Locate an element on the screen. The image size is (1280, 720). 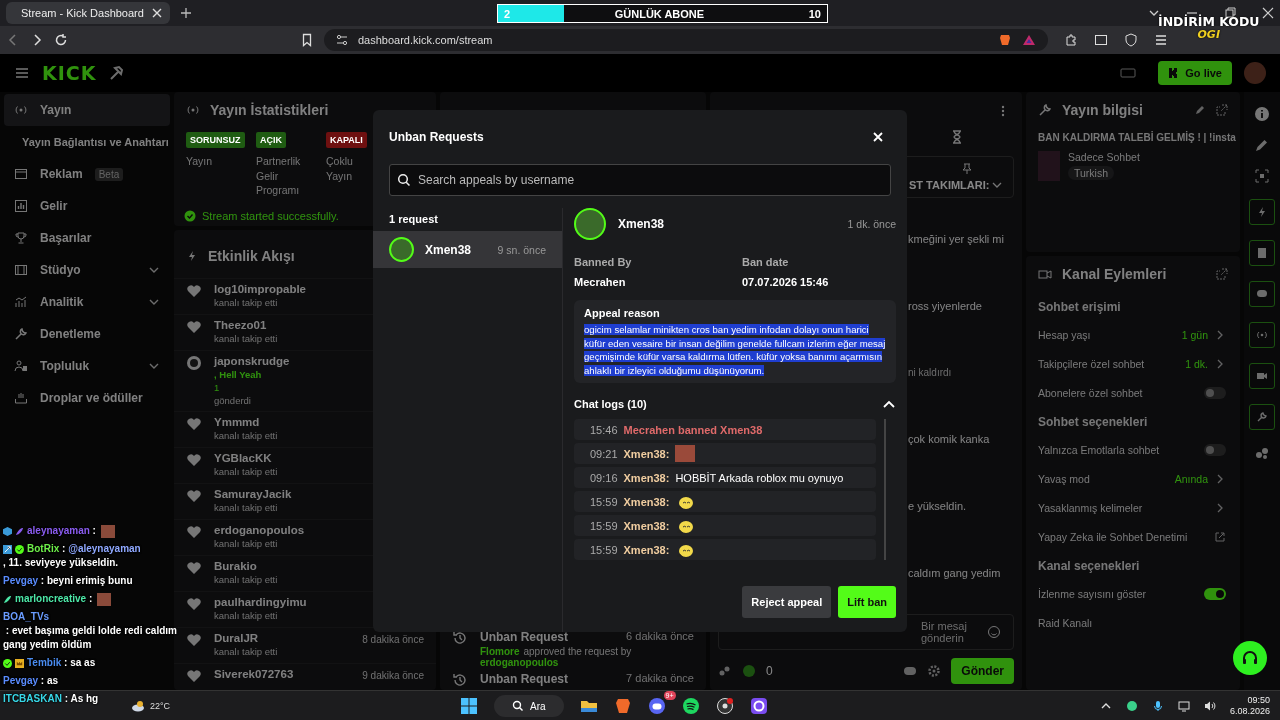
crown-badge-icon is located at coordinates (19, 663).